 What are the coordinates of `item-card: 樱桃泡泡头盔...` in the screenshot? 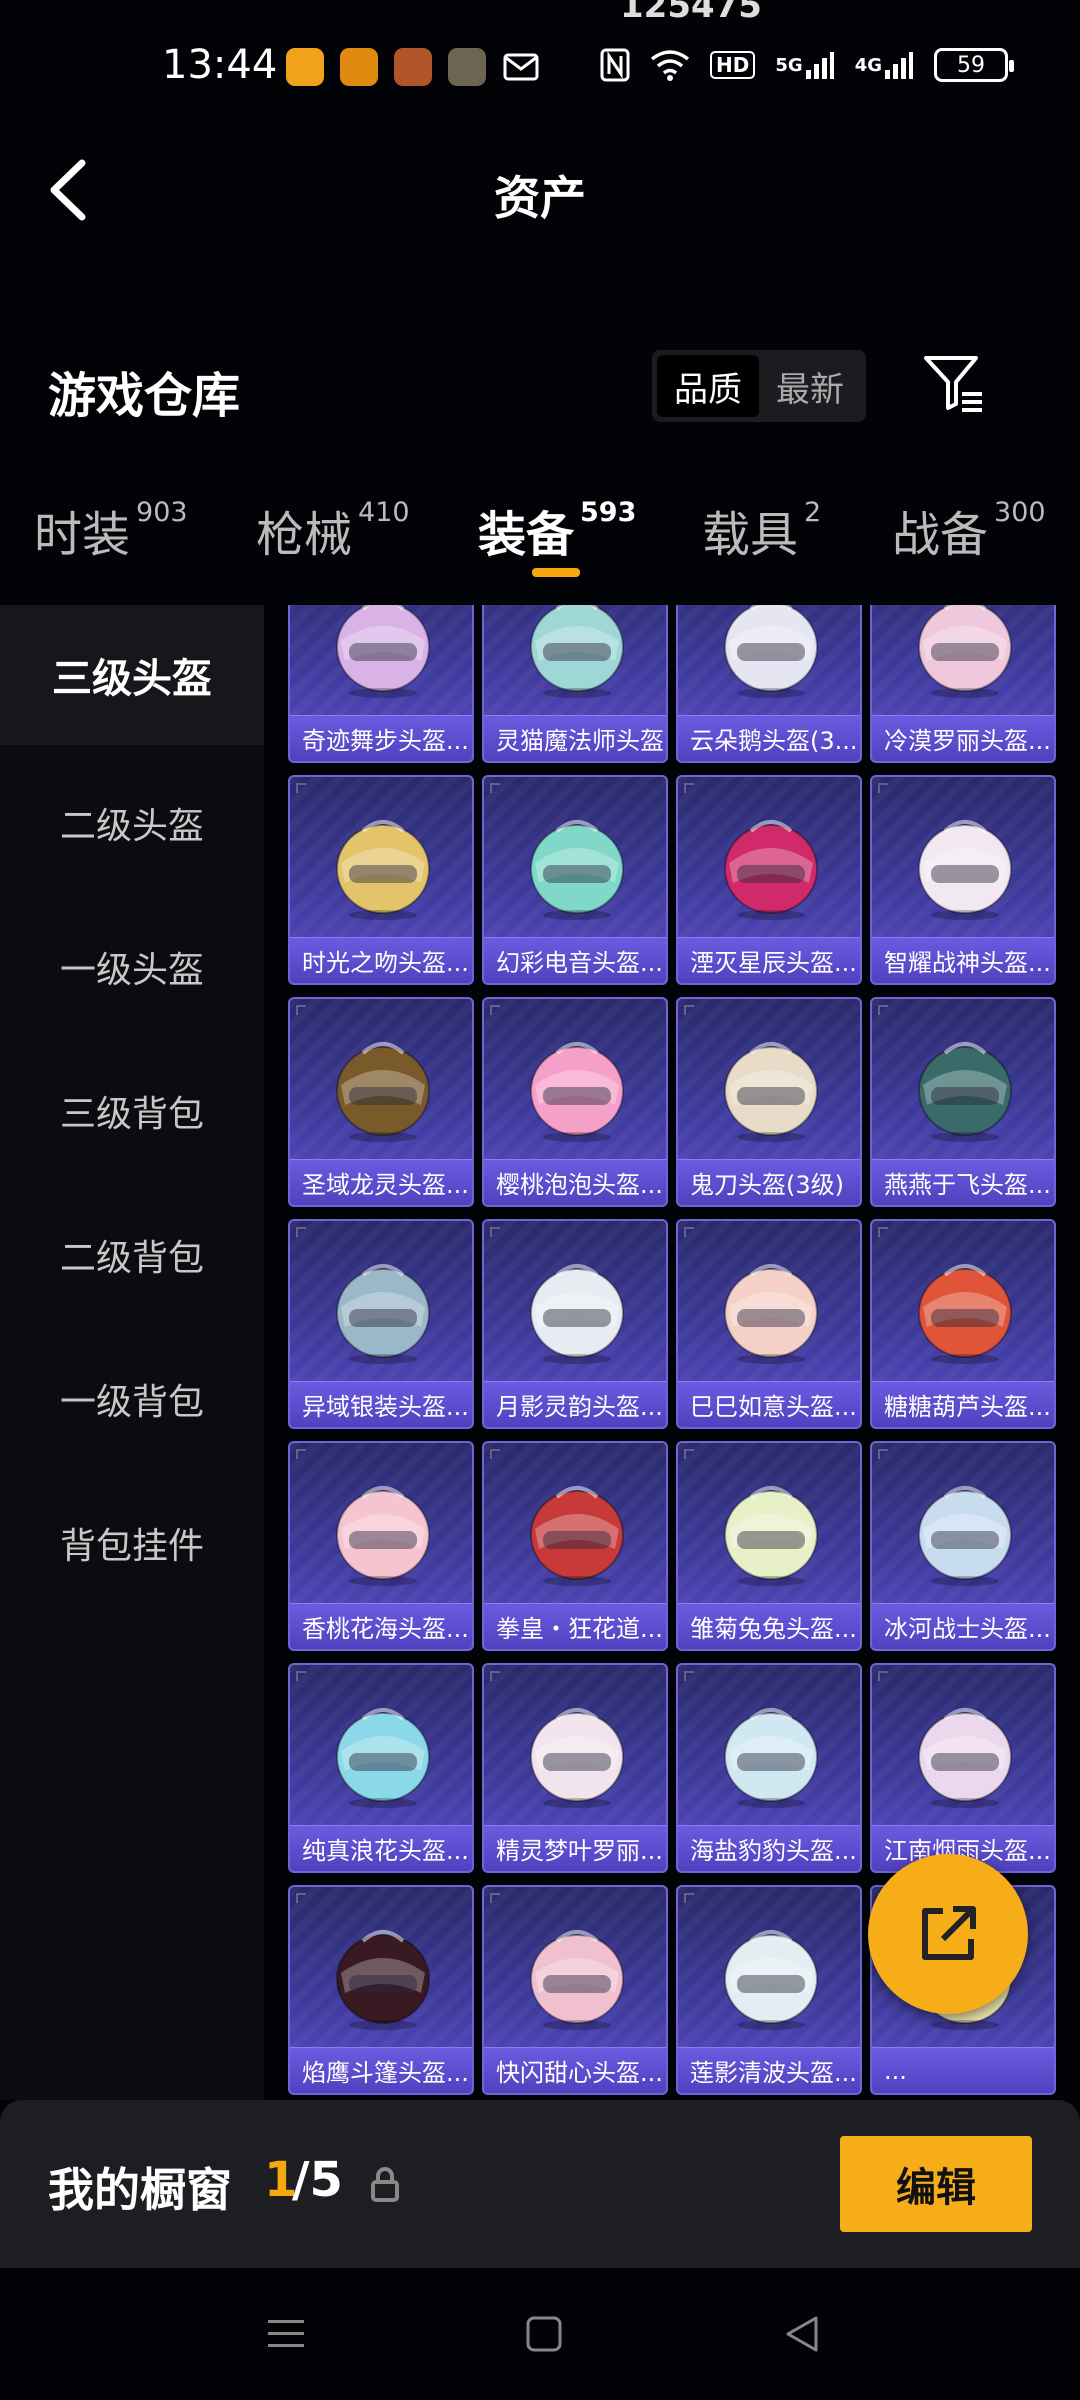 It's located at (575, 1102).